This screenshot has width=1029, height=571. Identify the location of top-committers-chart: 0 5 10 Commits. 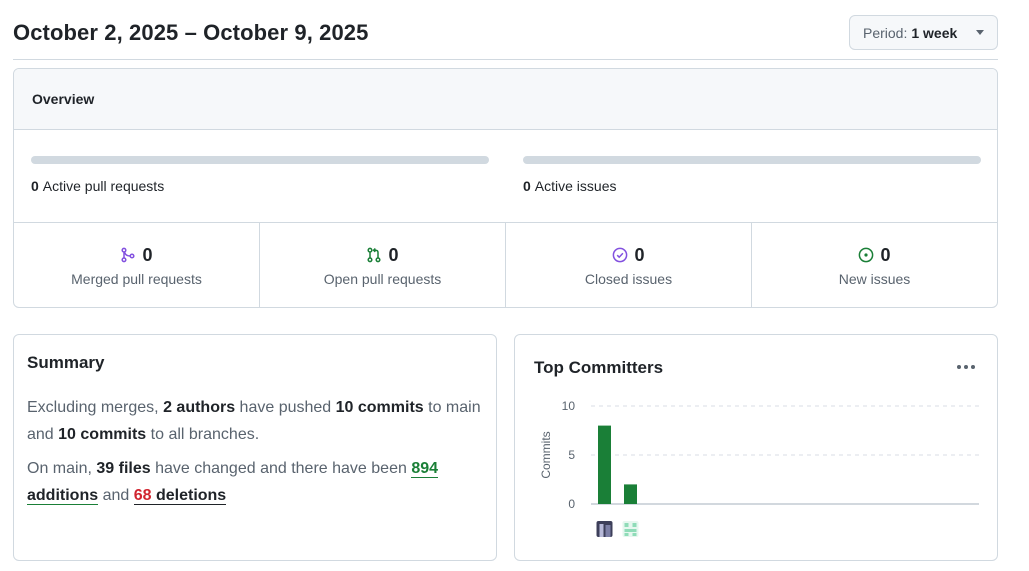
(759, 468).